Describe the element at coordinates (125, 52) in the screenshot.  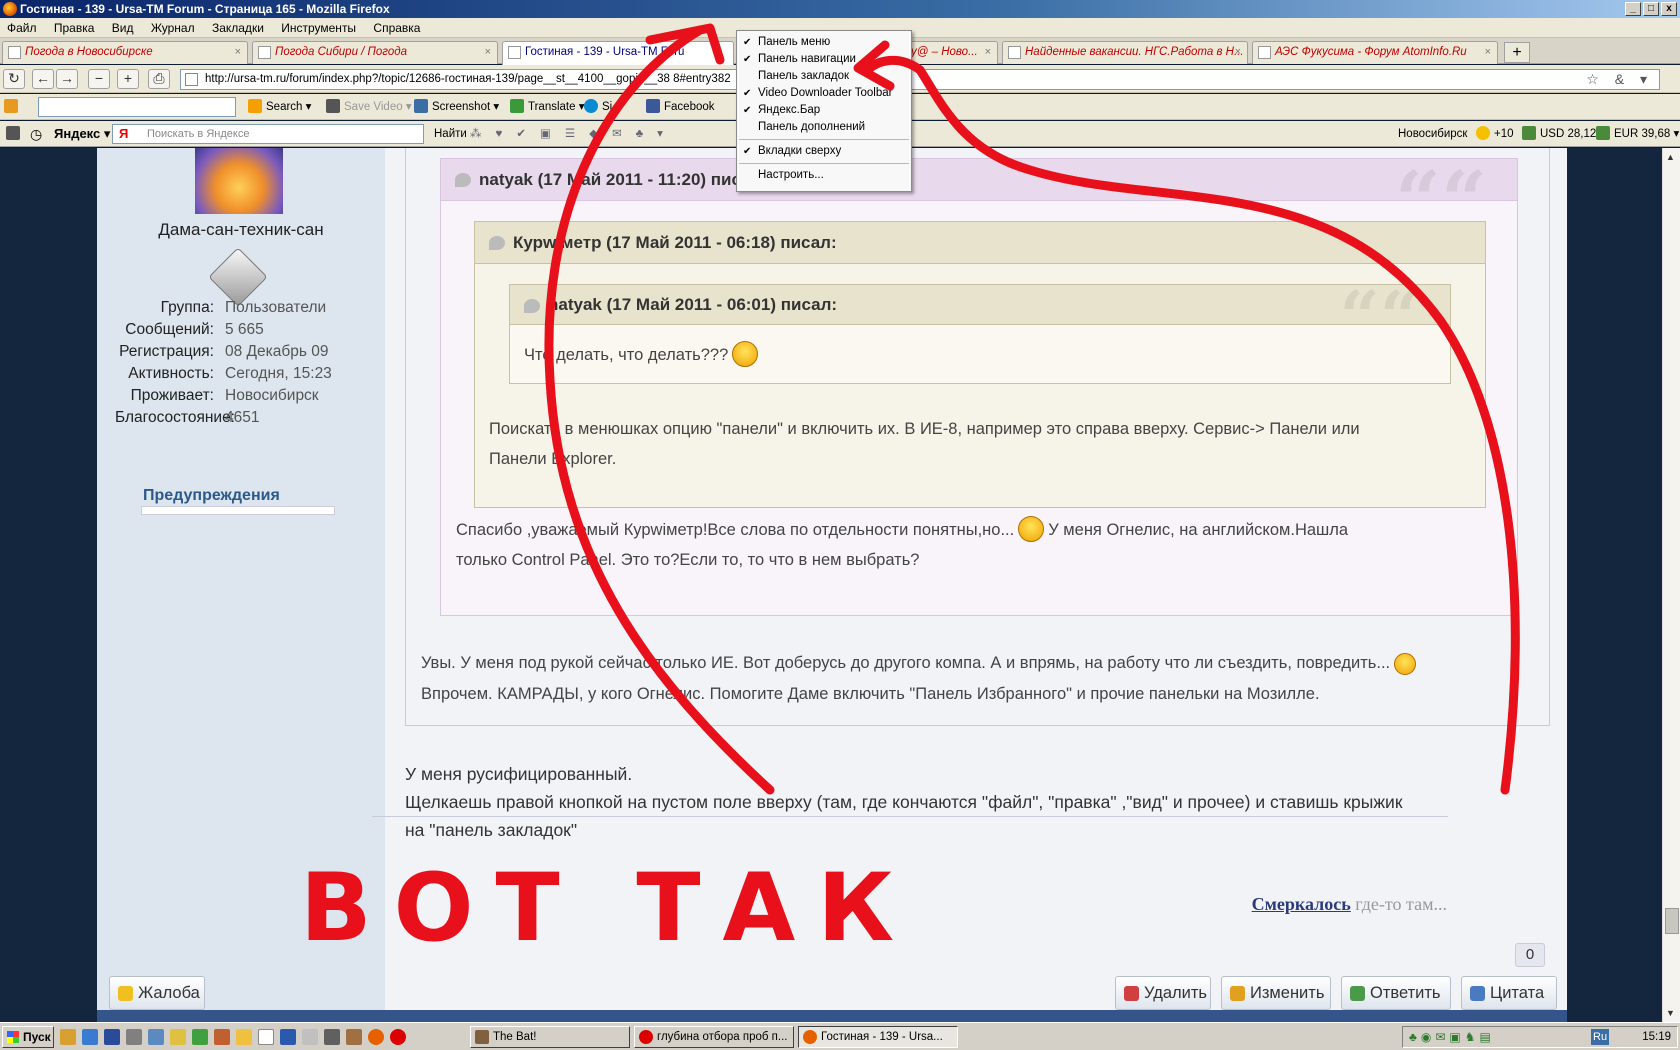
I see `tab-weather-novosibirsk: Погода в Новосибирске ×` at that location.